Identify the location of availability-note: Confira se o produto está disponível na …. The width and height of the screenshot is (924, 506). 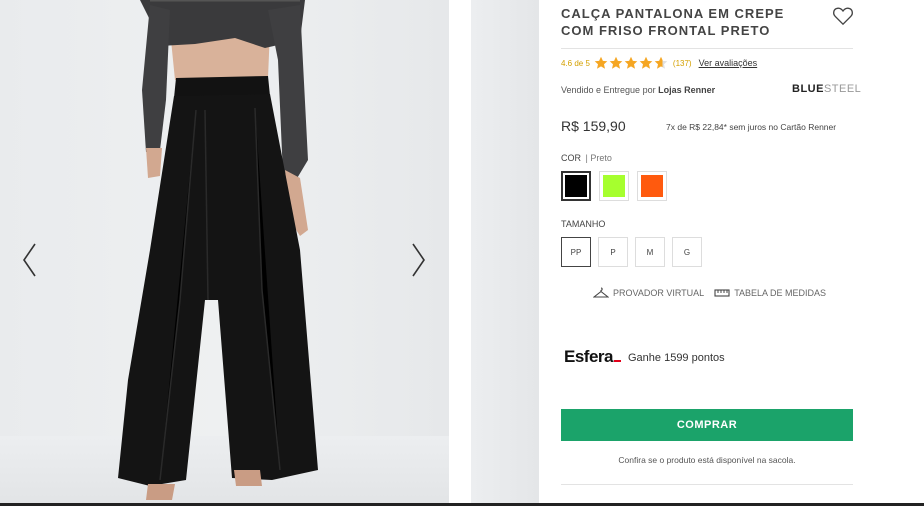
(707, 460).